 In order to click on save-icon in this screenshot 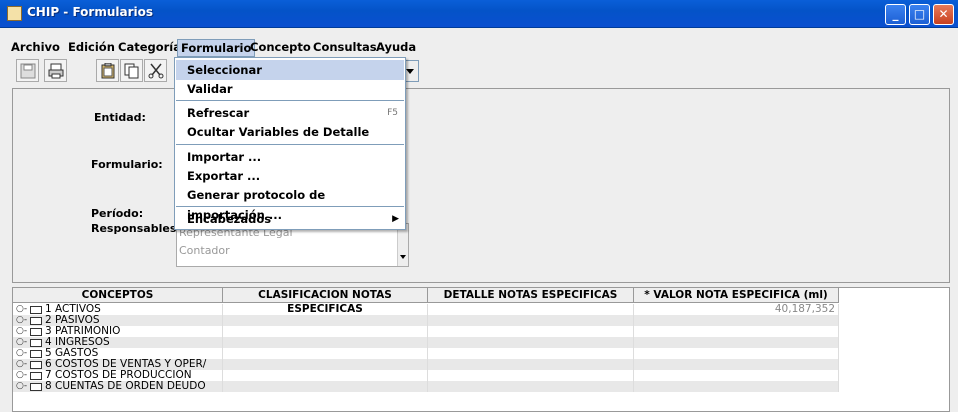, I will do `click(28, 71)`.